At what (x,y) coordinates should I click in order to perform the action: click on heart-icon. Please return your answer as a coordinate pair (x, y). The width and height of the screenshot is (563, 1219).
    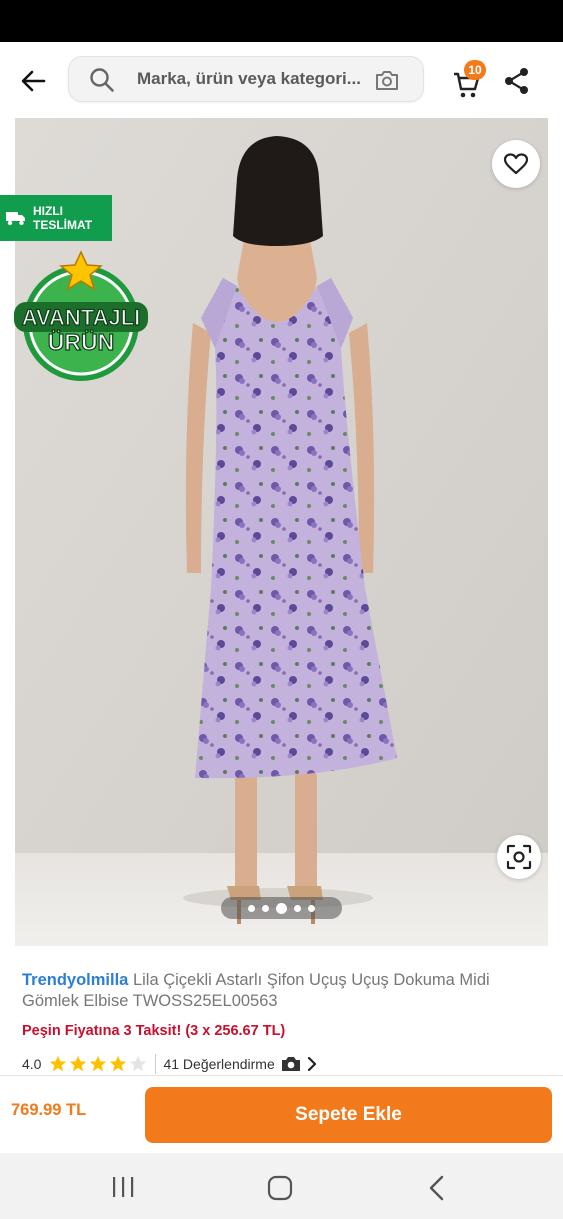
    Looking at the image, I should click on (516, 164).